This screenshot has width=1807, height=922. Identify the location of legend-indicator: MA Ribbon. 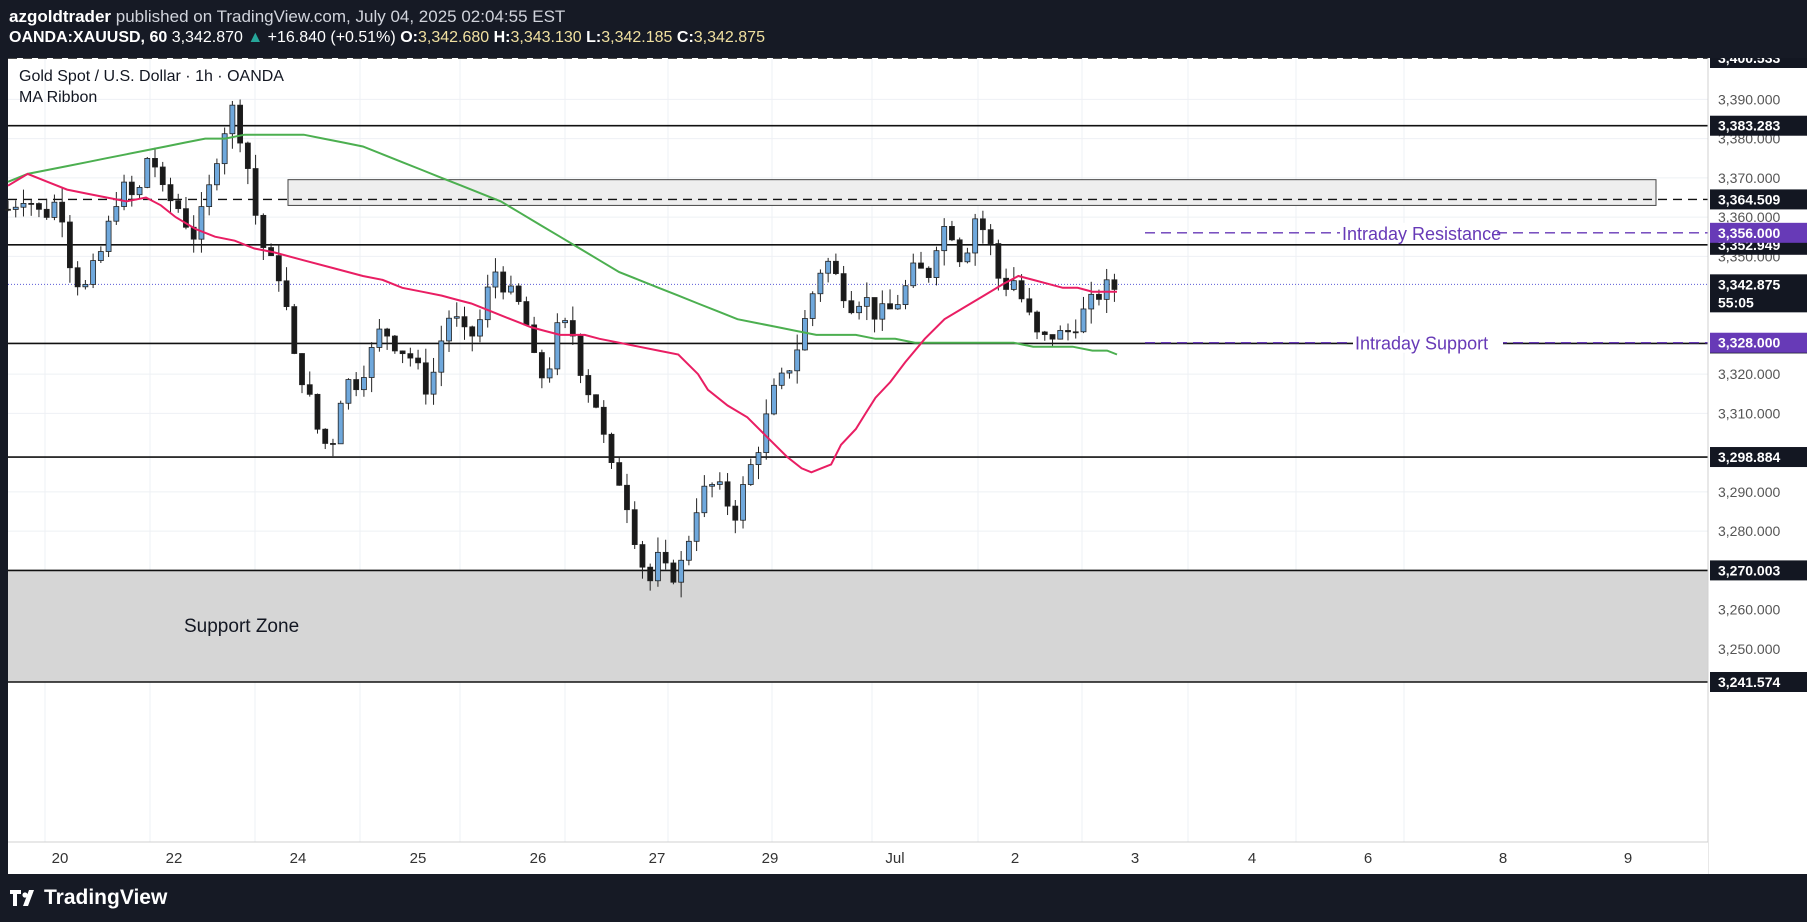
(151, 97).